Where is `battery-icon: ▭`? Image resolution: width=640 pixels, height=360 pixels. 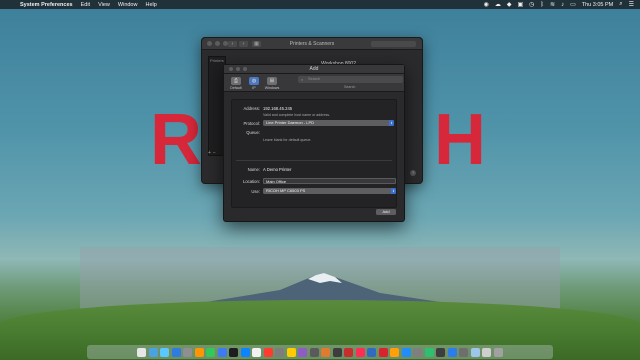
battery-icon: ▭ is located at coordinates (573, 4).